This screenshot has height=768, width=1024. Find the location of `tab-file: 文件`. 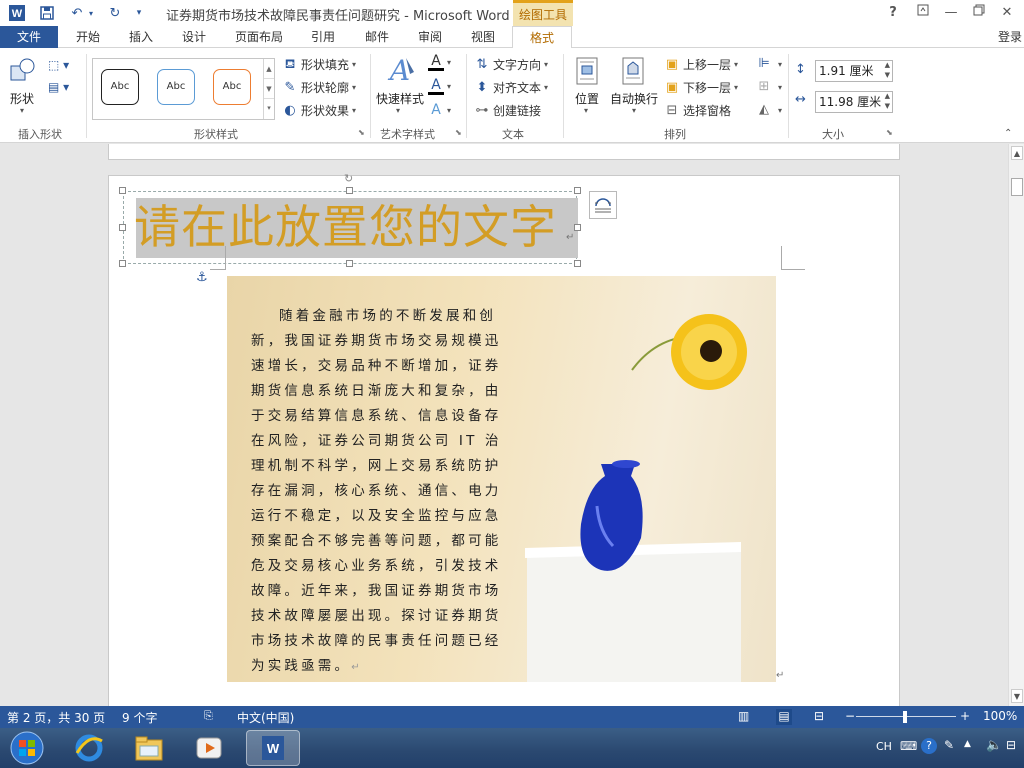

tab-file: 文件 is located at coordinates (29, 37).